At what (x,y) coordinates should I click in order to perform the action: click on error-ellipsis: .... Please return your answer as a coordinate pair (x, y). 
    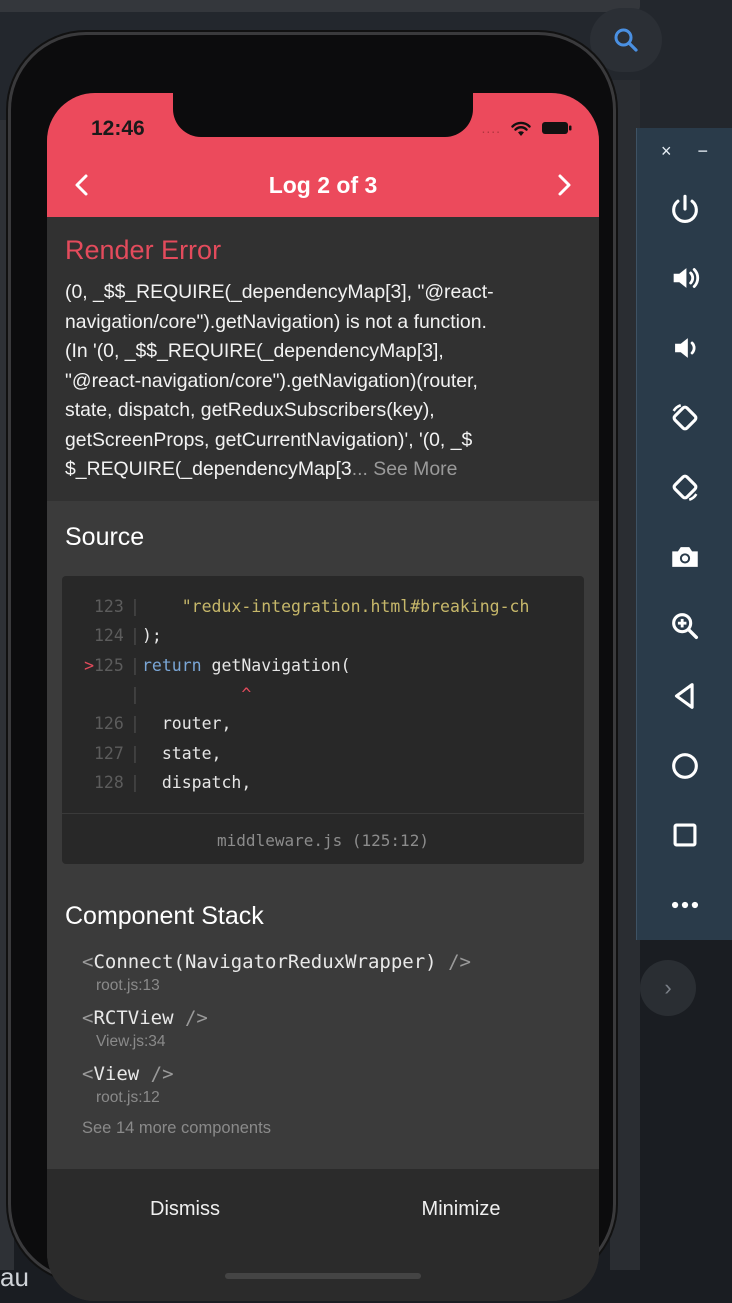
    Looking at the image, I should click on (359, 469).